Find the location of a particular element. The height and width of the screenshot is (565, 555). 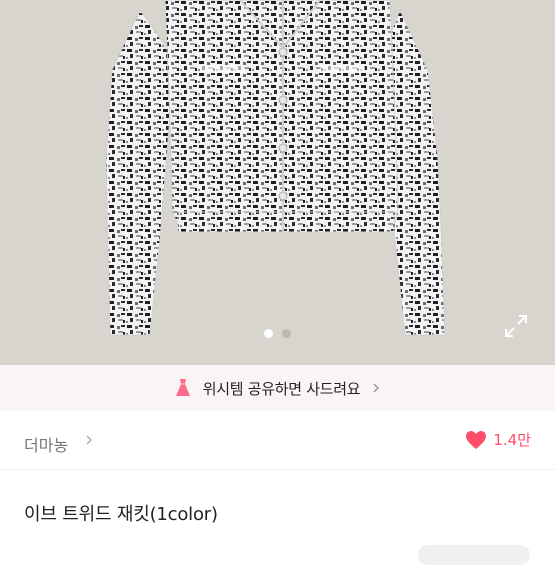

carousel-dot-active is located at coordinates (268, 333).